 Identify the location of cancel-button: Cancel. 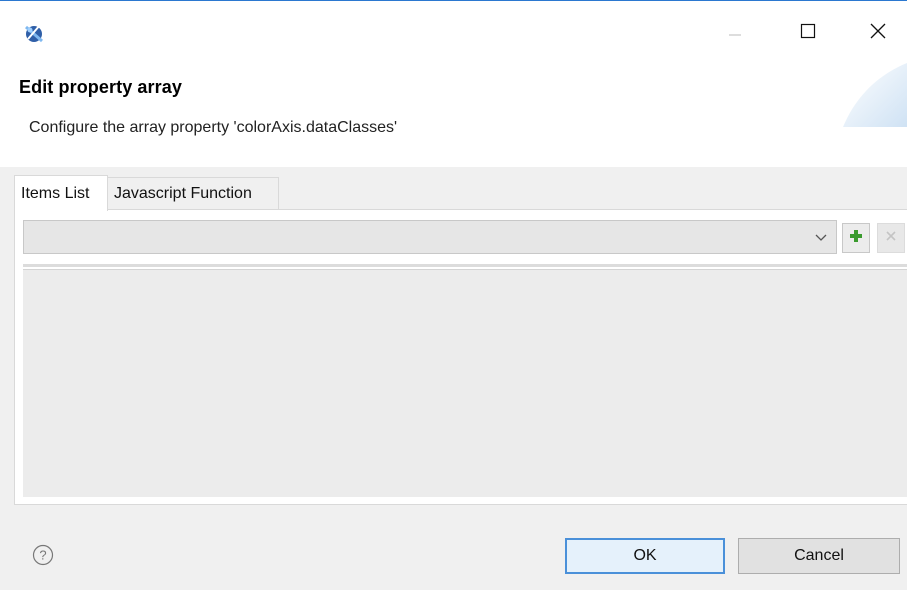
(819, 556).